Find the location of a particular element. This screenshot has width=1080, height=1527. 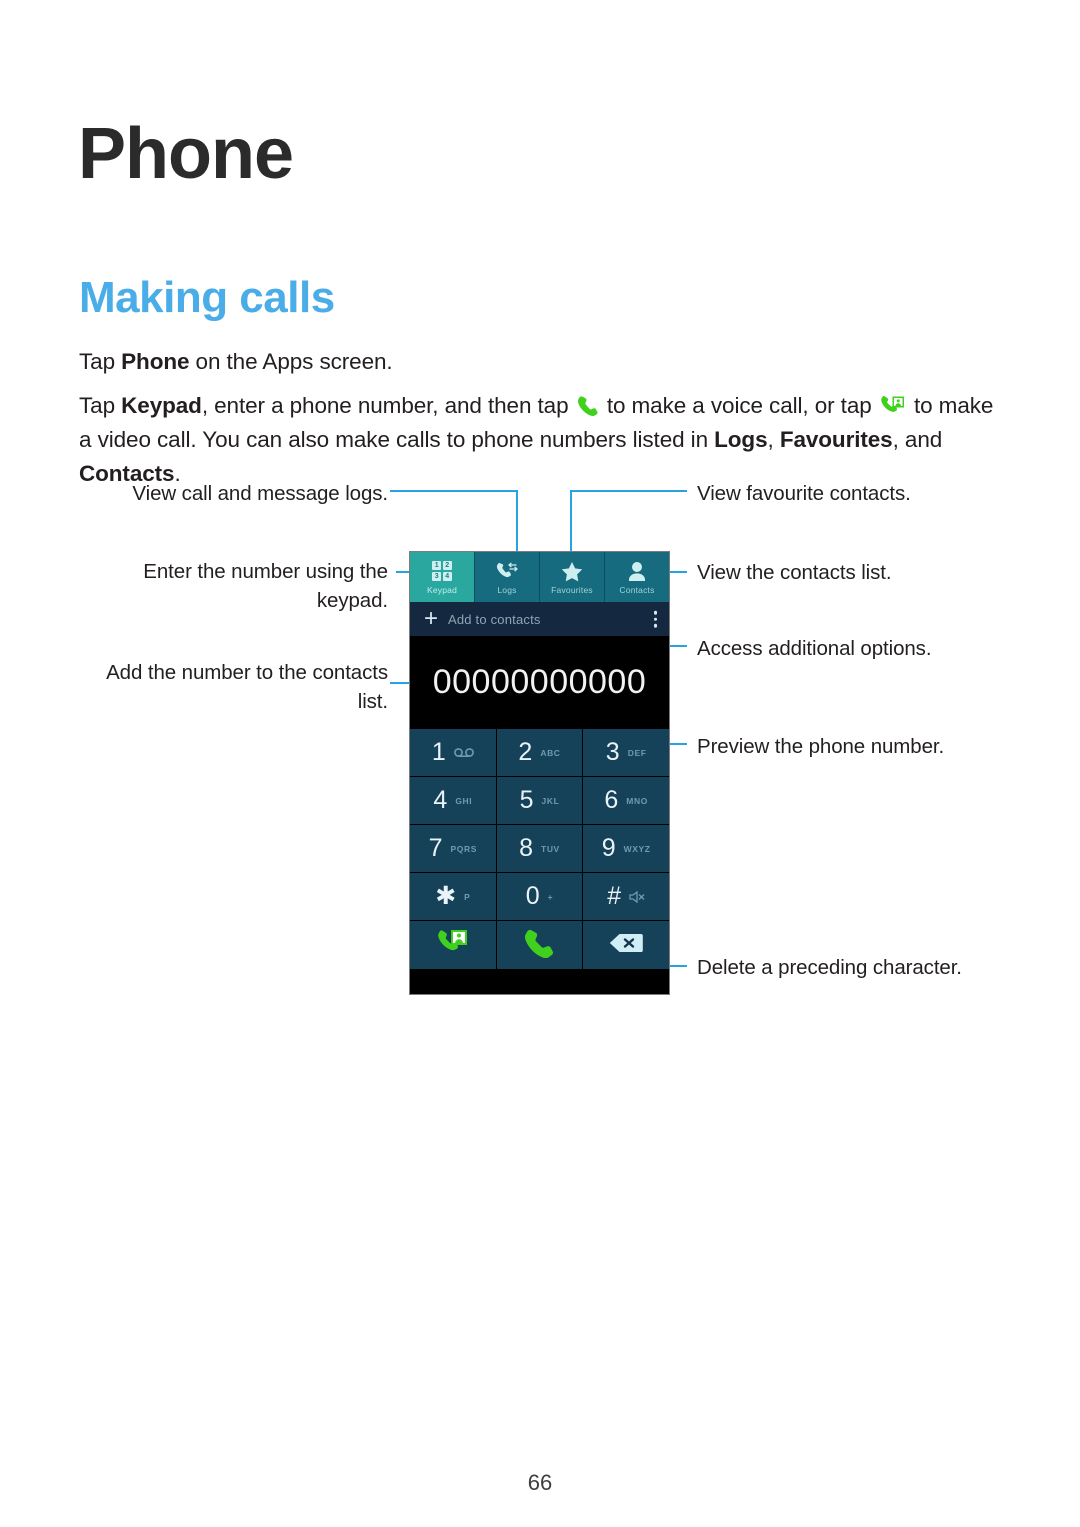

tab-keypad: 1 2 3 4 Keypad is located at coordinates (442, 577).